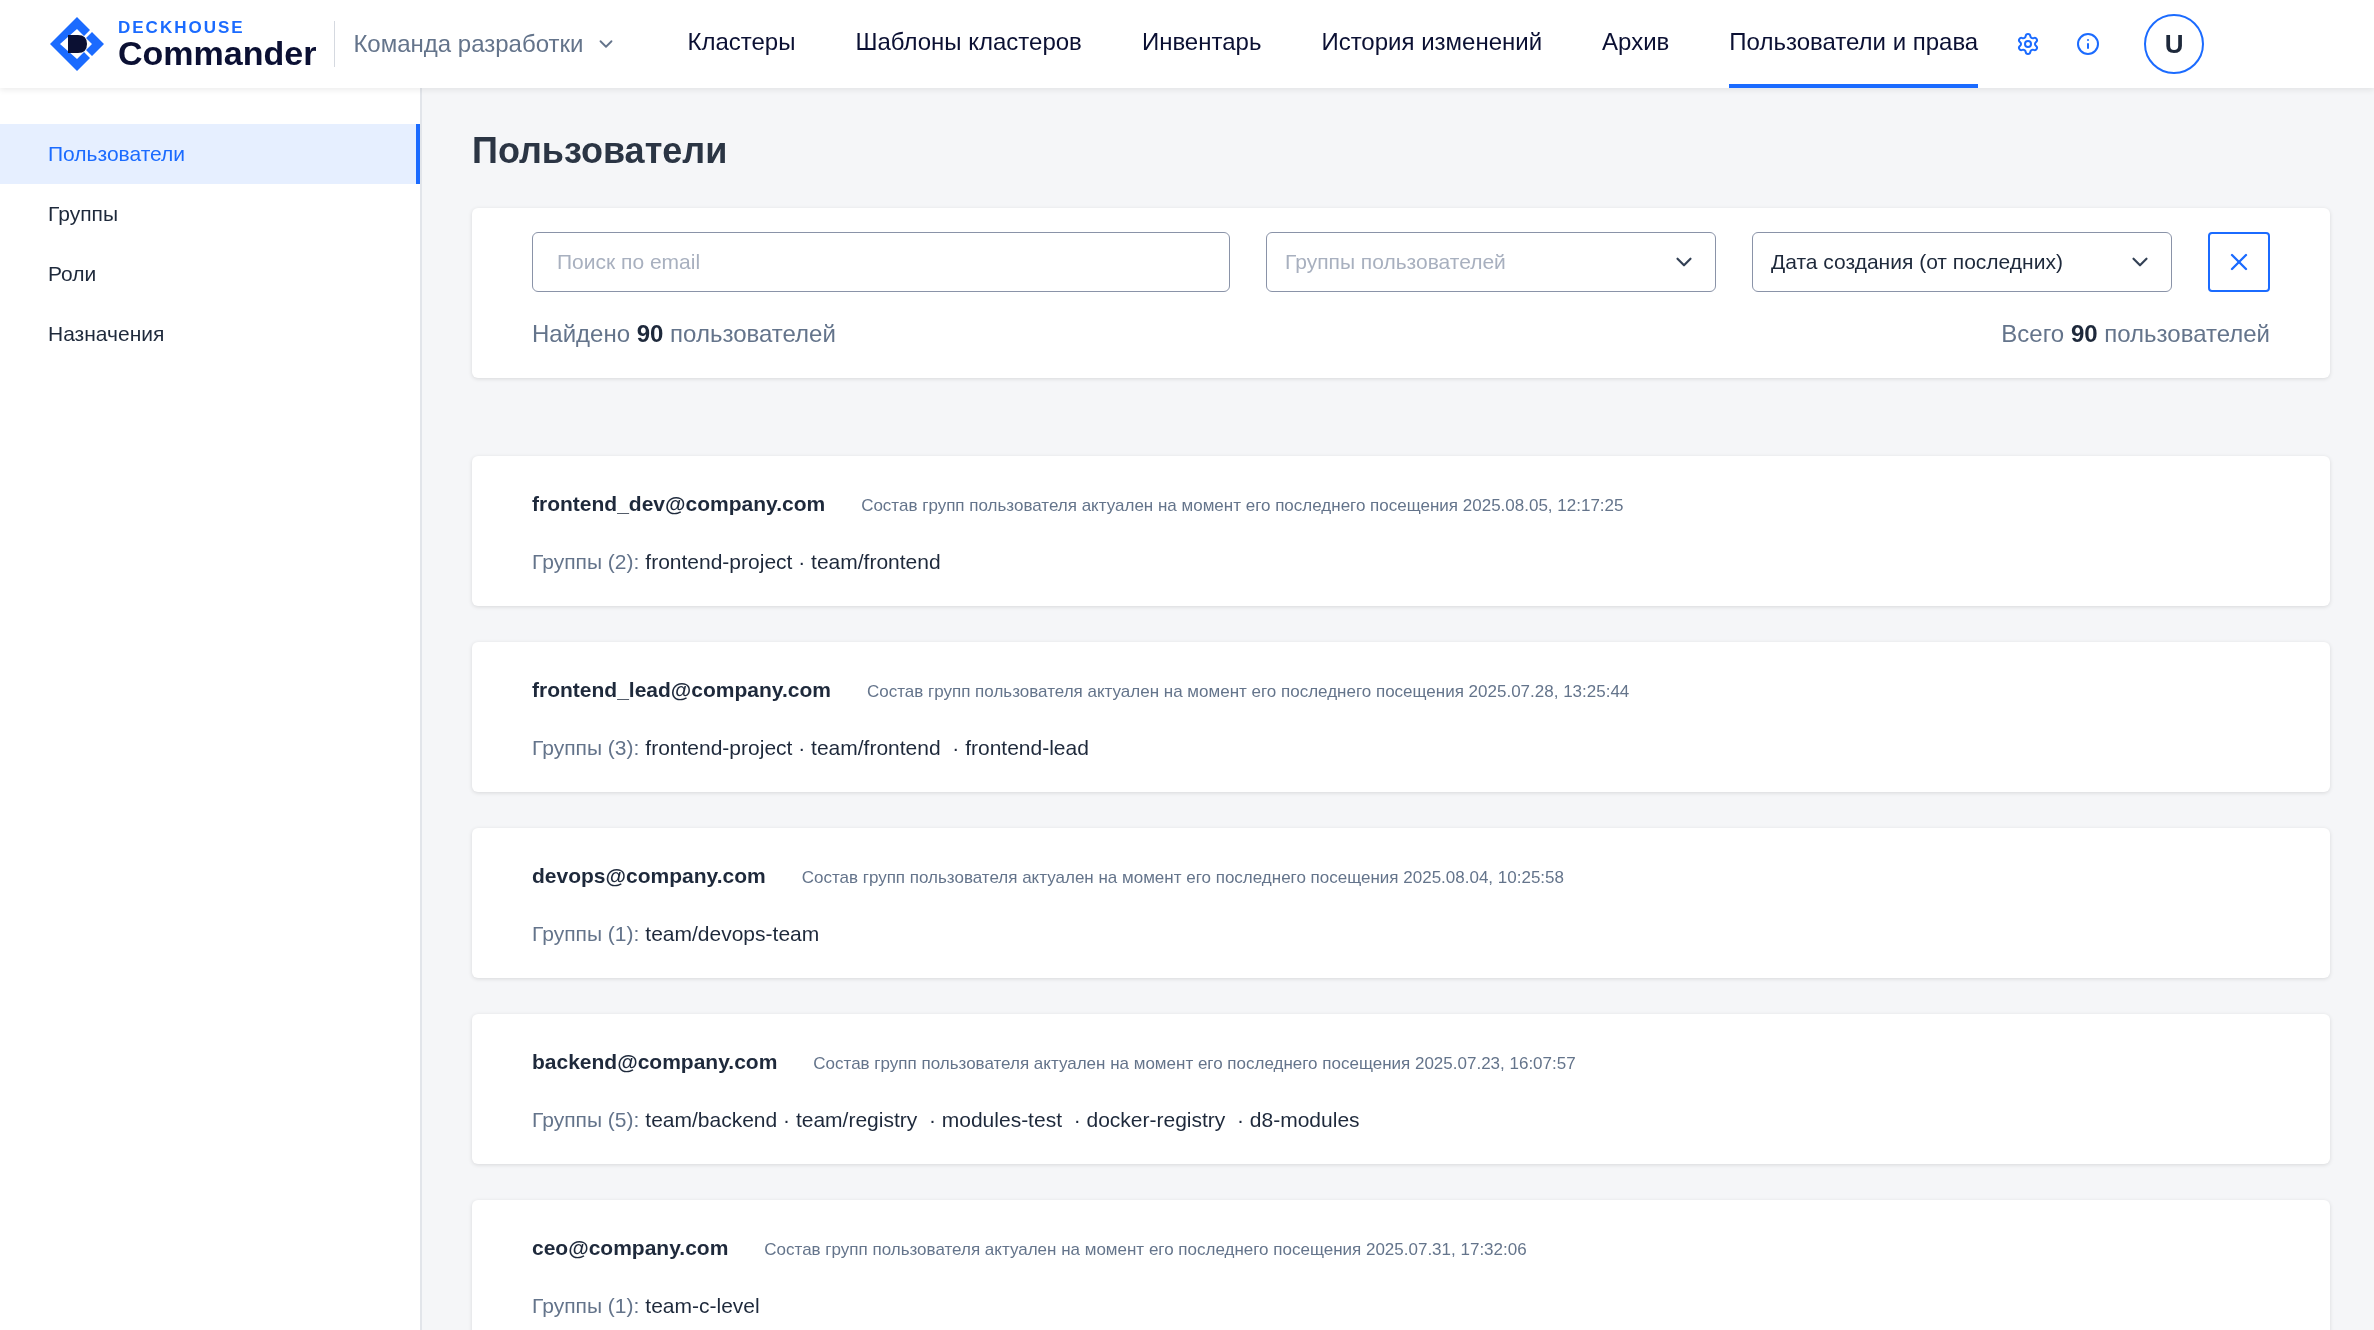 The height and width of the screenshot is (1330, 2374). What do you see at coordinates (485, 44) in the screenshot?
I see `team-dropdown: Команда разработки` at bounding box center [485, 44].